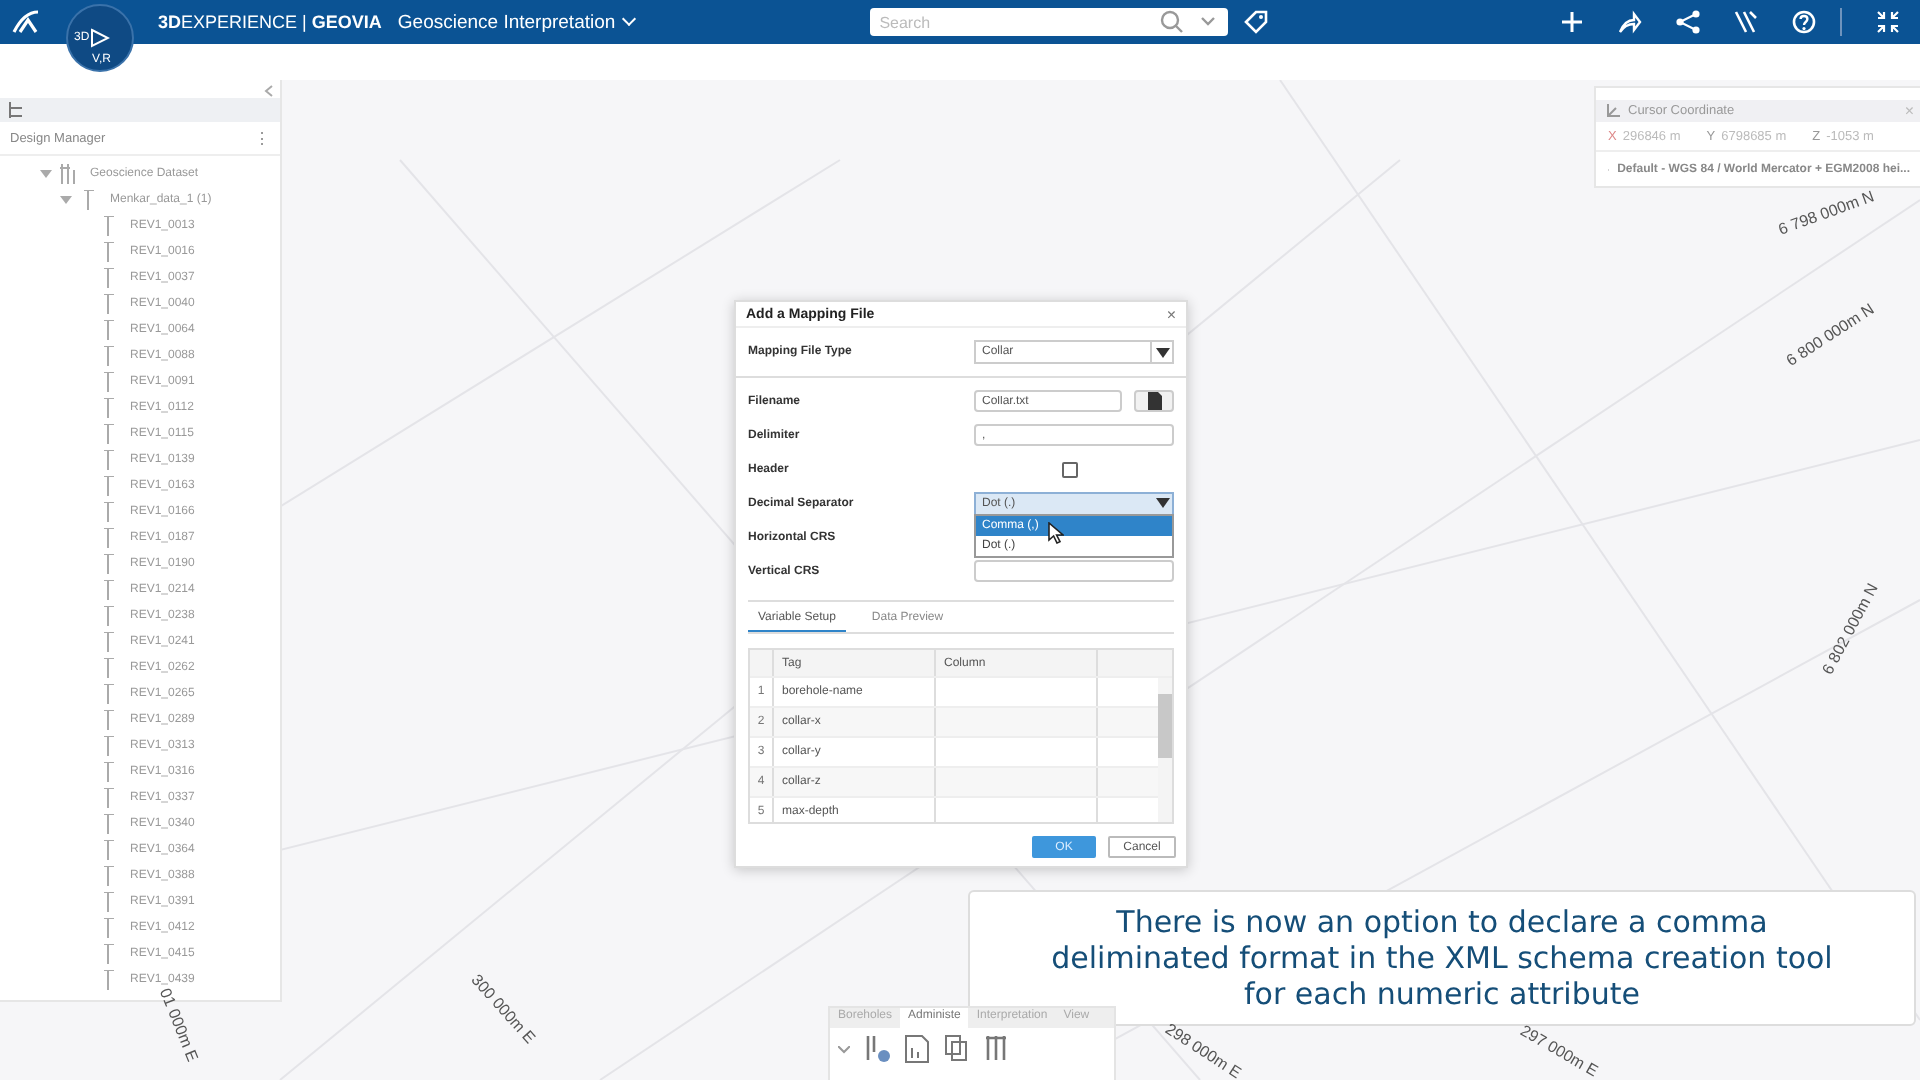 The image size is (1920, 1080). Describe the element at coordinates (1255, 22) in the screenshot. I see `tag-icon` at that location.